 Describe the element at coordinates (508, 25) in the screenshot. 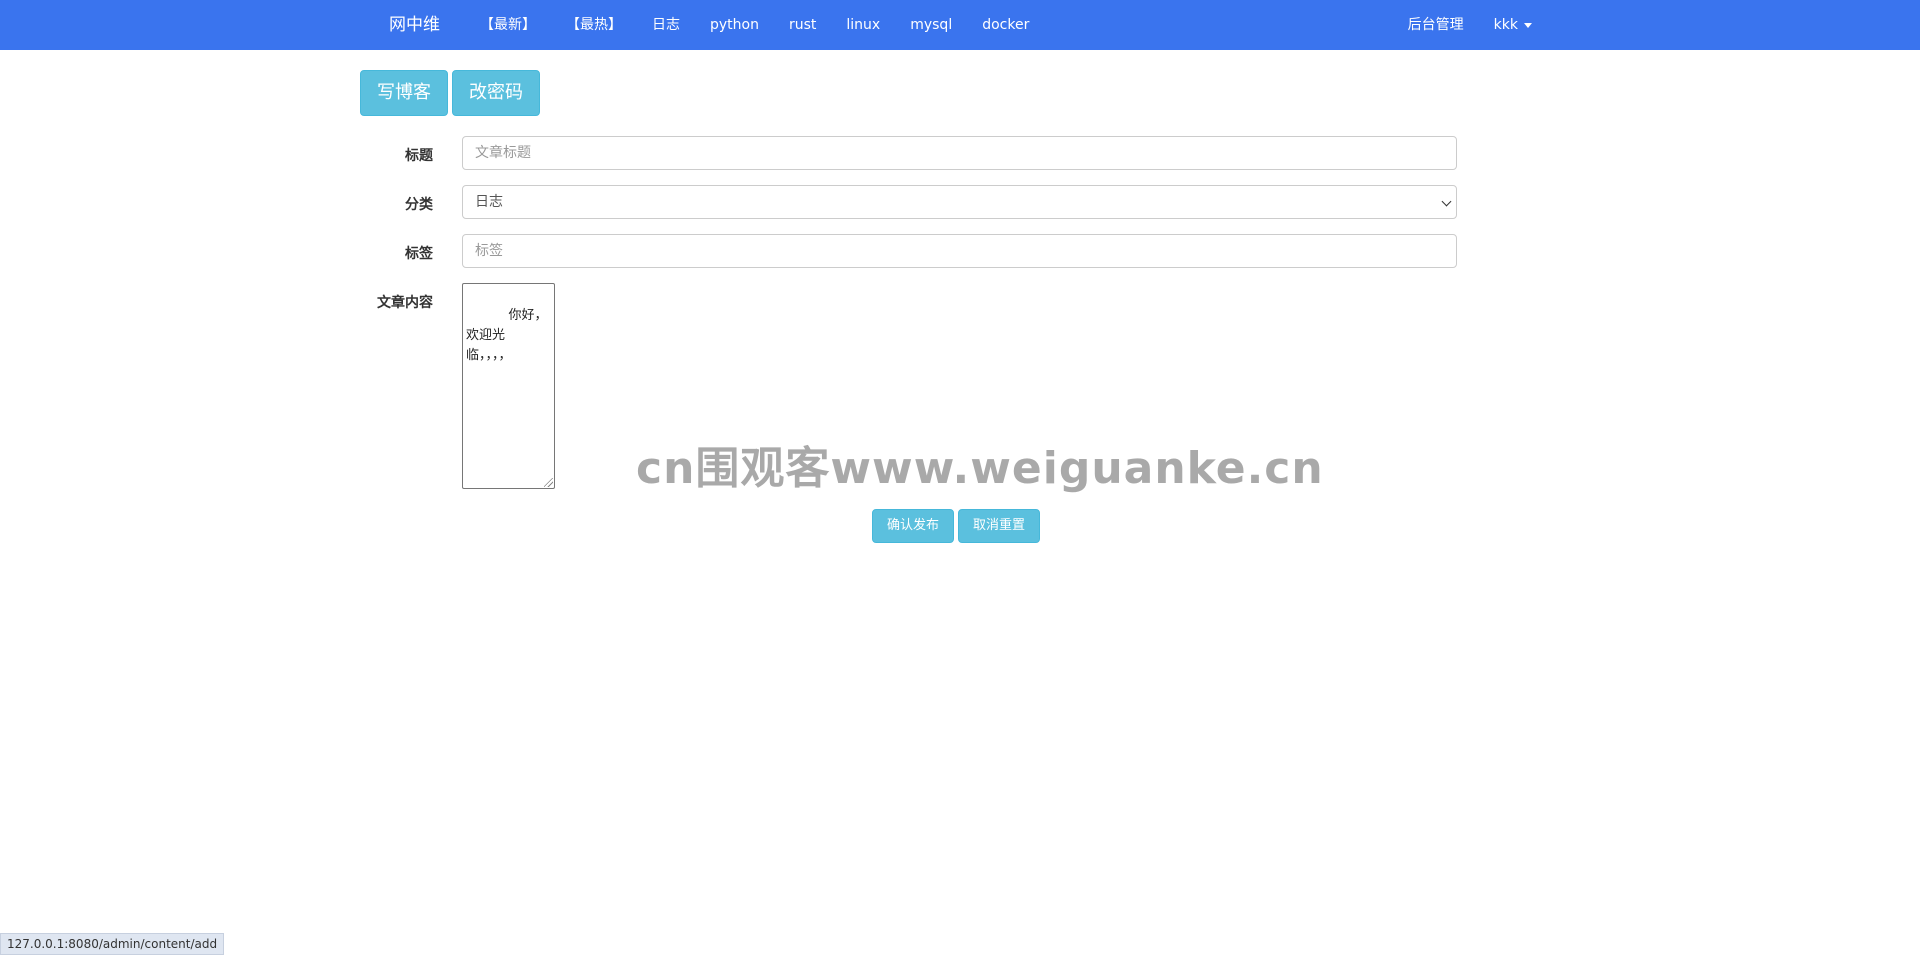

I see `nav-link-latest: 【最新】` at that location.